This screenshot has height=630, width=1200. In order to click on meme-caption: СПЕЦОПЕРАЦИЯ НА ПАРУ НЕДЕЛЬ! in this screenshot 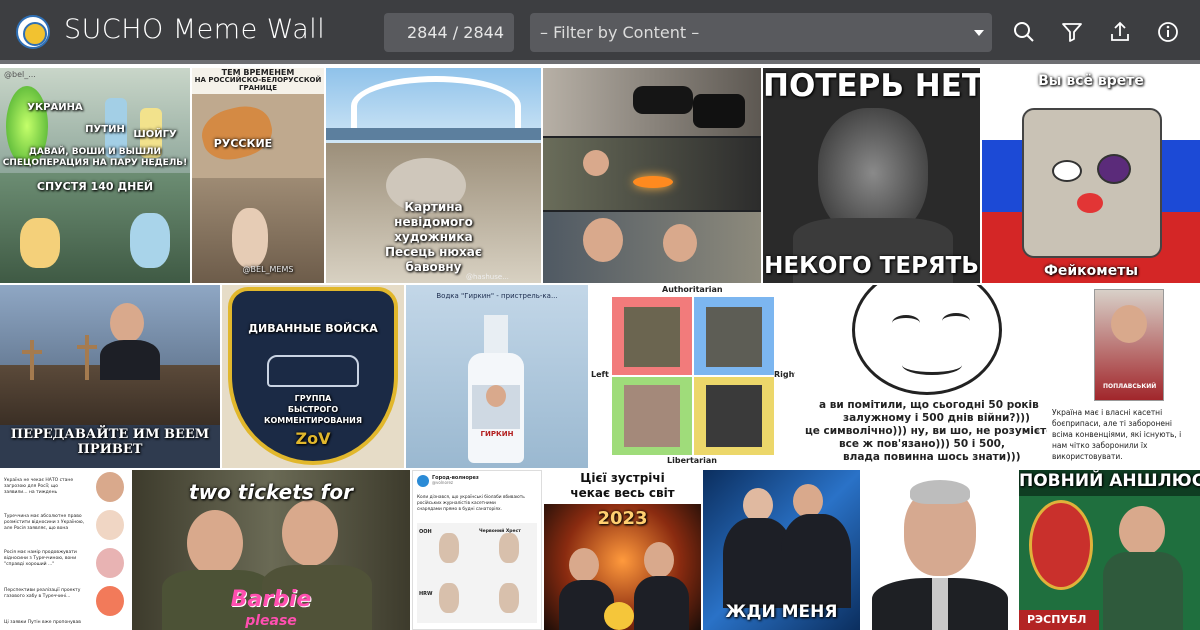, I will do `click(95, 163)`.